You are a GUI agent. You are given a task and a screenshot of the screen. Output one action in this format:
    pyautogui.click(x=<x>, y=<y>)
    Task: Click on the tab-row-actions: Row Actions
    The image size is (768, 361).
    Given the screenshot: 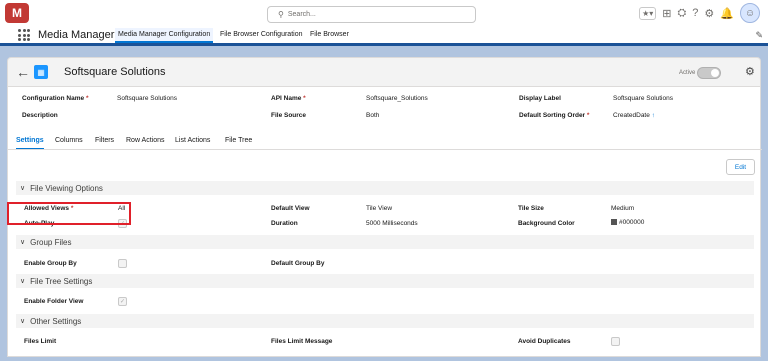 What is the action you would take?
    pyautogui.click(x=145, y=142)
    